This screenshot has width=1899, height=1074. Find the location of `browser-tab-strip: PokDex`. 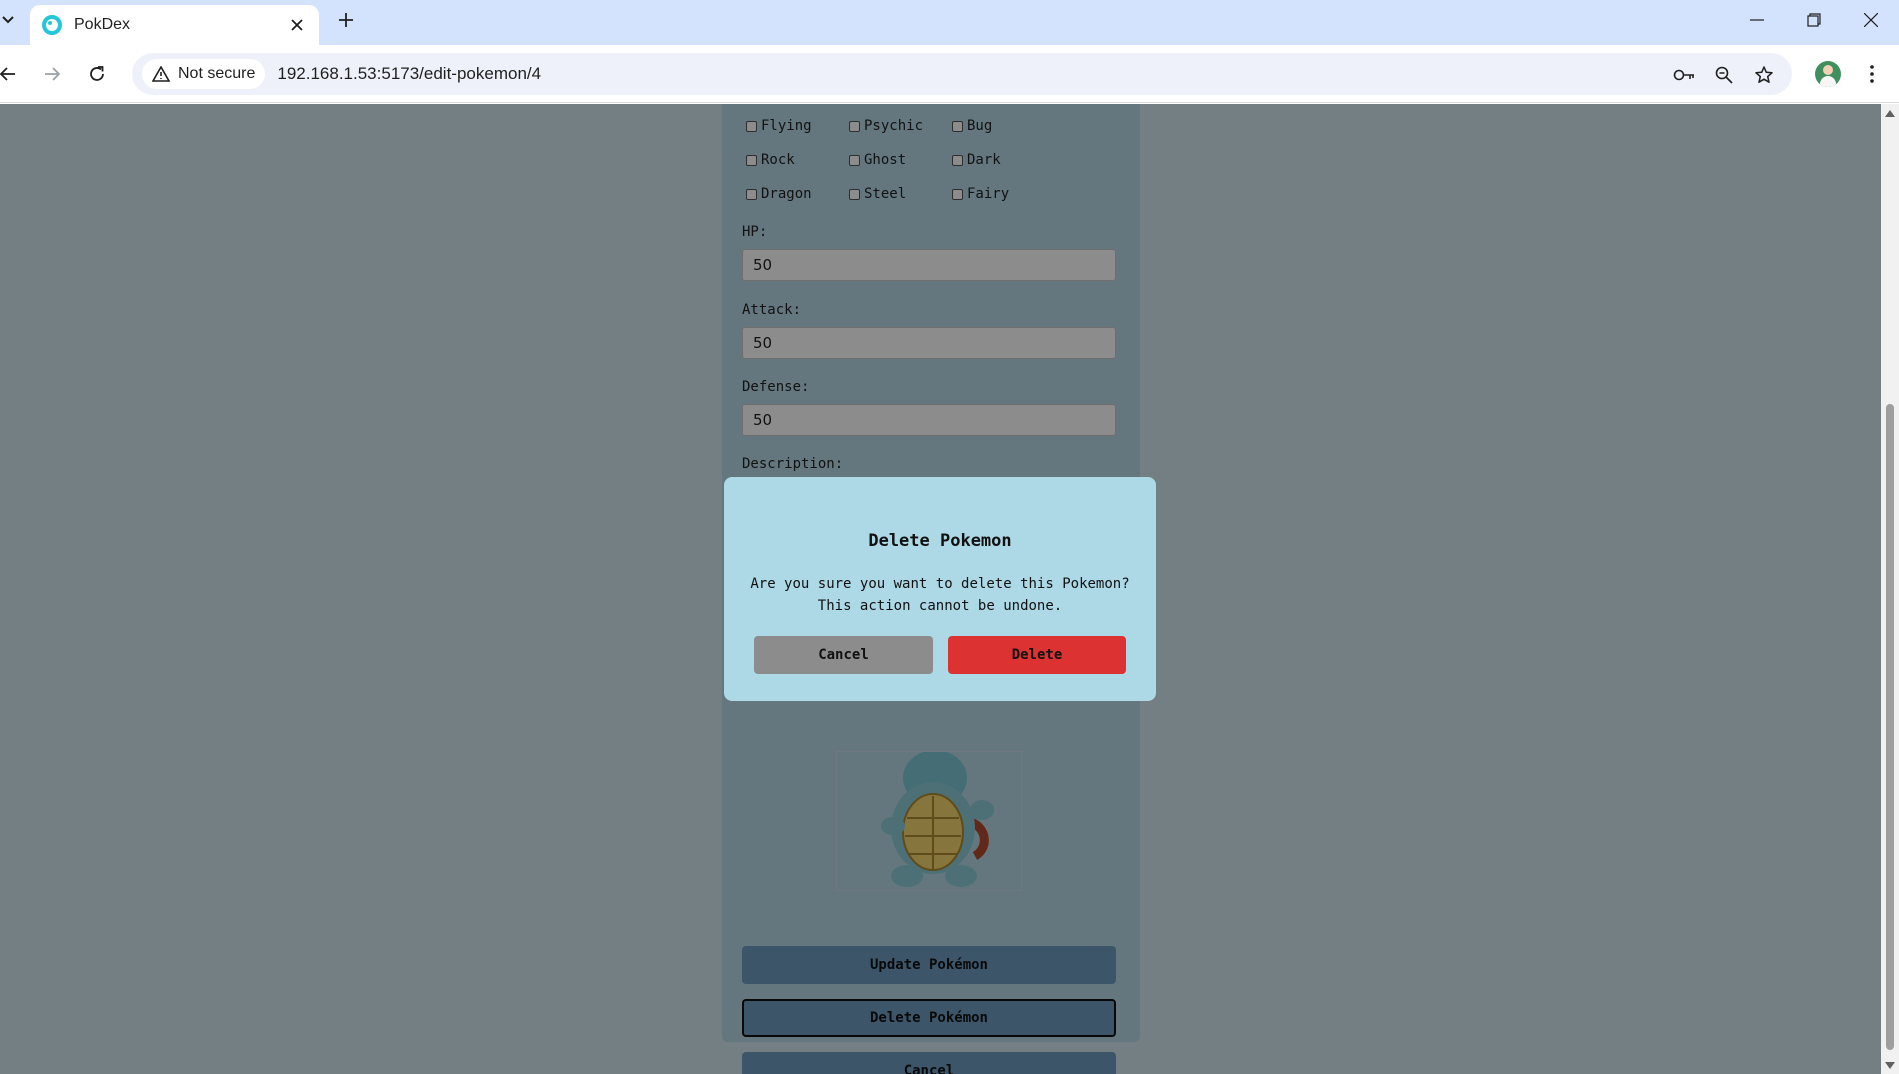

browser-tab-strip: PokDex is located at coordinates (949, 22).